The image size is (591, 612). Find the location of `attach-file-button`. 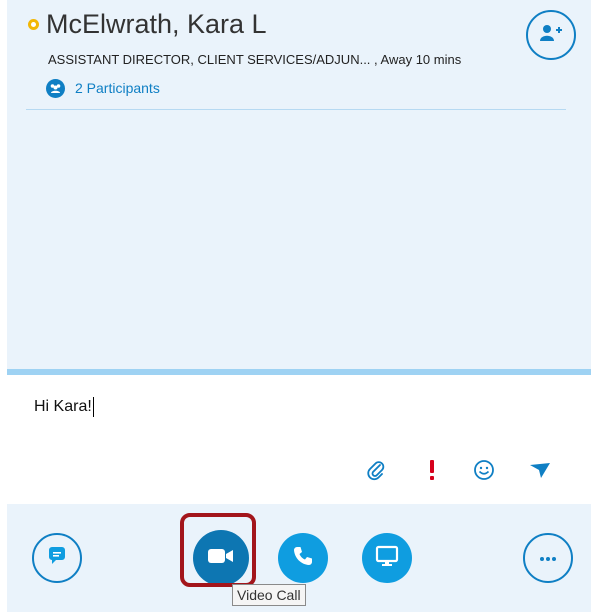

attach-file-button is located at coordinates (376, 472).